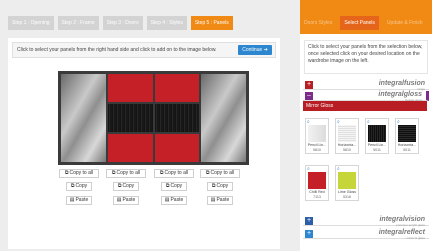  What do you see at coordinates (177, 88) in the screenshot?
I see `door-3-top-panel` at bounding box center [177, 88].